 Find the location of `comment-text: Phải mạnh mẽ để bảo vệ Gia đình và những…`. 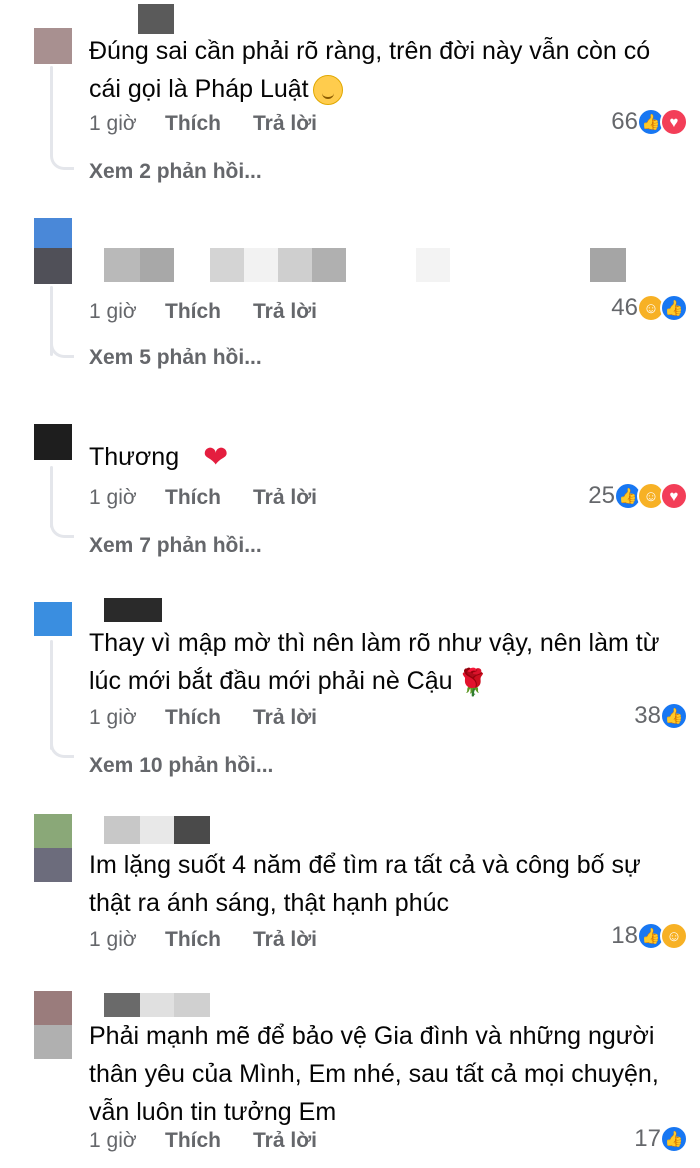

comment-text: Phải mạnh mẽ để bảo vệ Gia đình và những… is located at coordinates (374, 1074).